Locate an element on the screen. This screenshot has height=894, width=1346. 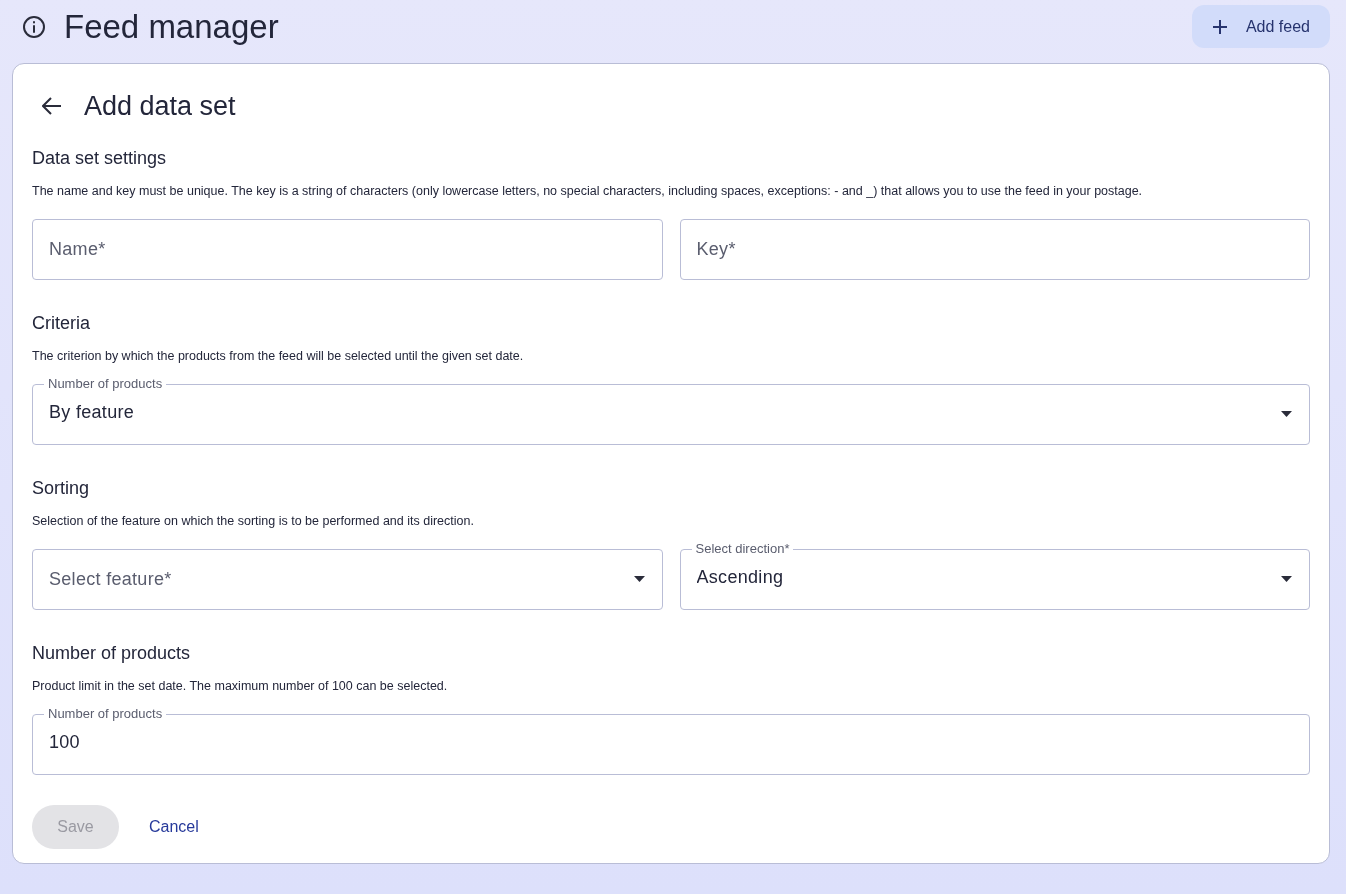
plus-icon is located at coordinates (1219, 26).